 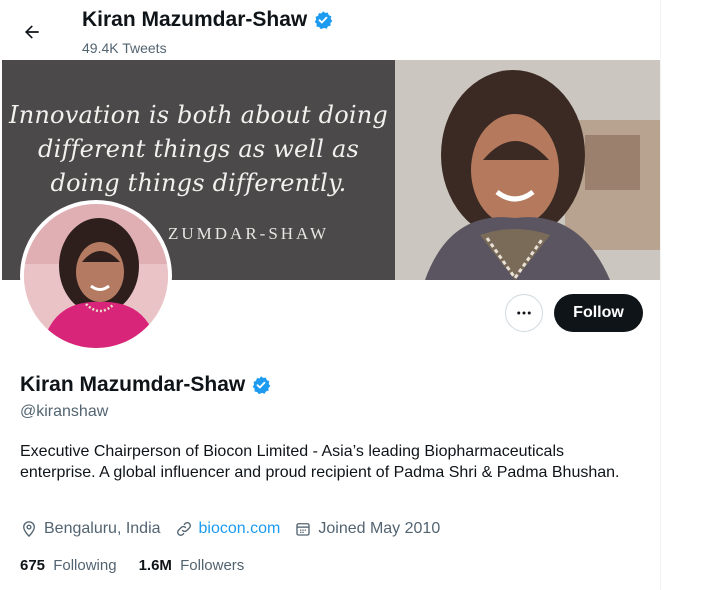 I want to click on followers-count: 1.6M, so click(x=155, y=565).